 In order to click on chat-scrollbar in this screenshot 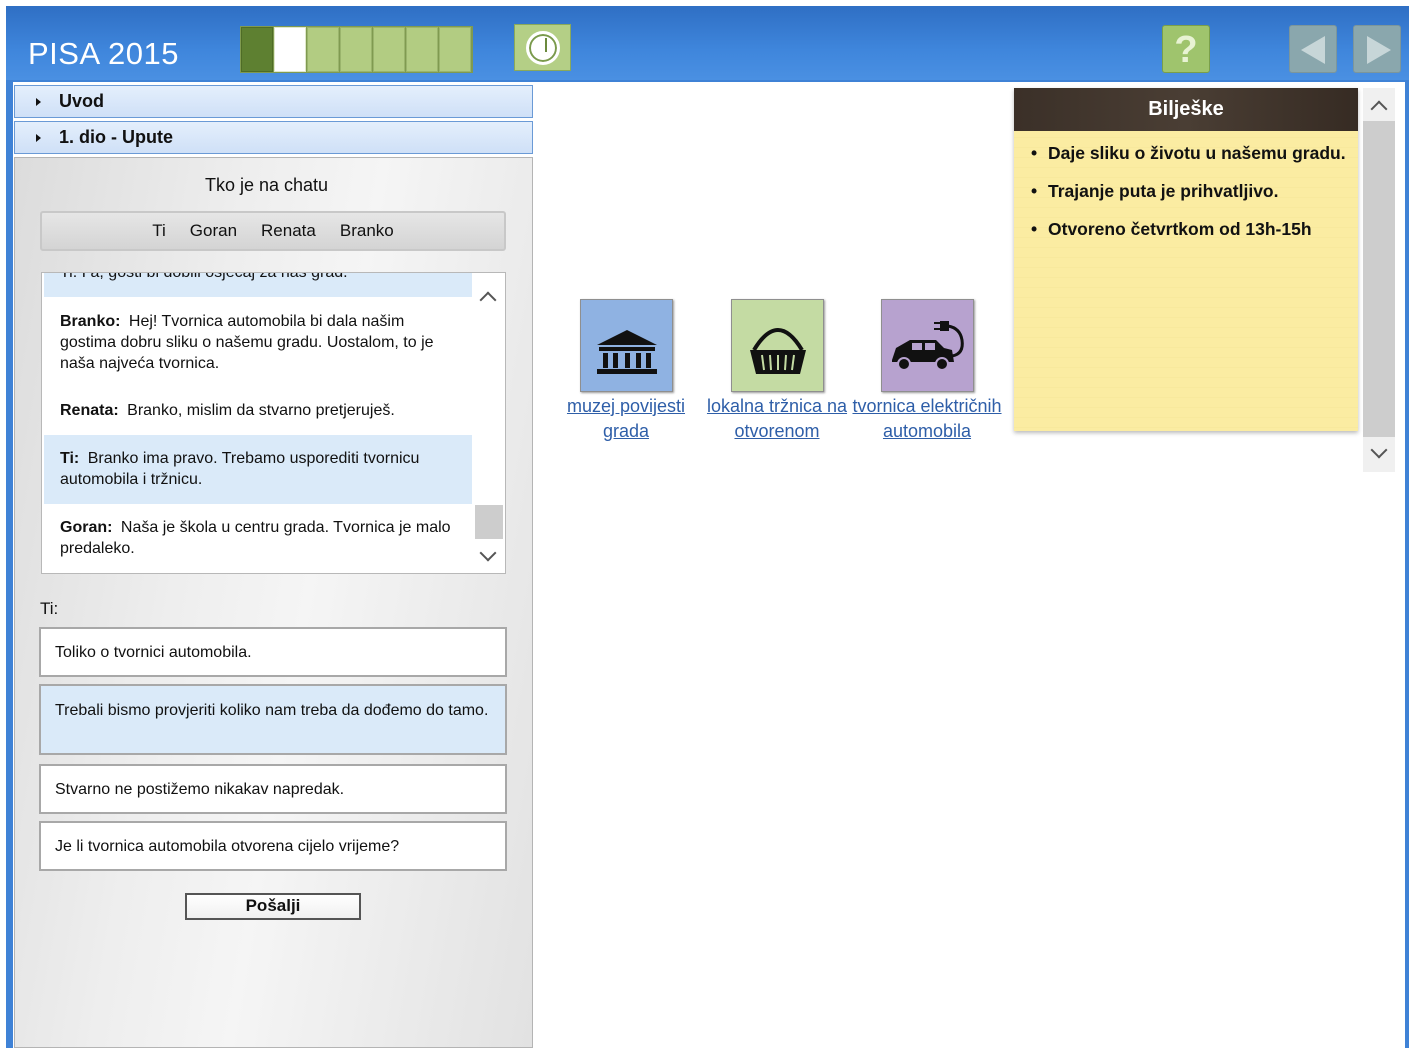, I will do `click(488, 423)`.